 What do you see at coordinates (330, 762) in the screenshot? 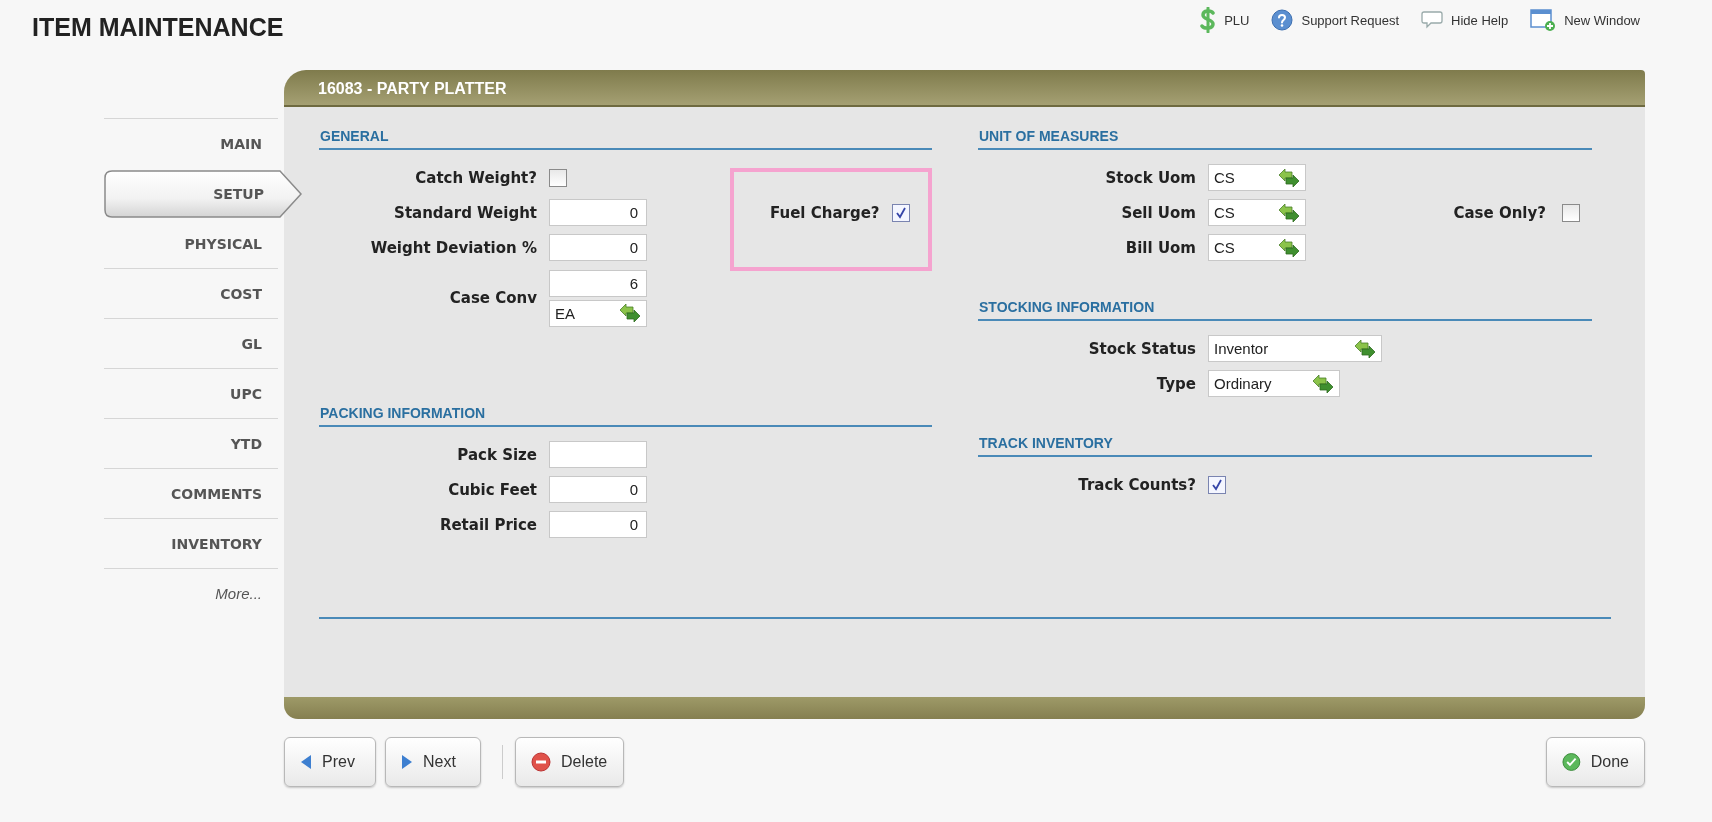
I see `action-button: Prev` at bounding box center [330, 762].